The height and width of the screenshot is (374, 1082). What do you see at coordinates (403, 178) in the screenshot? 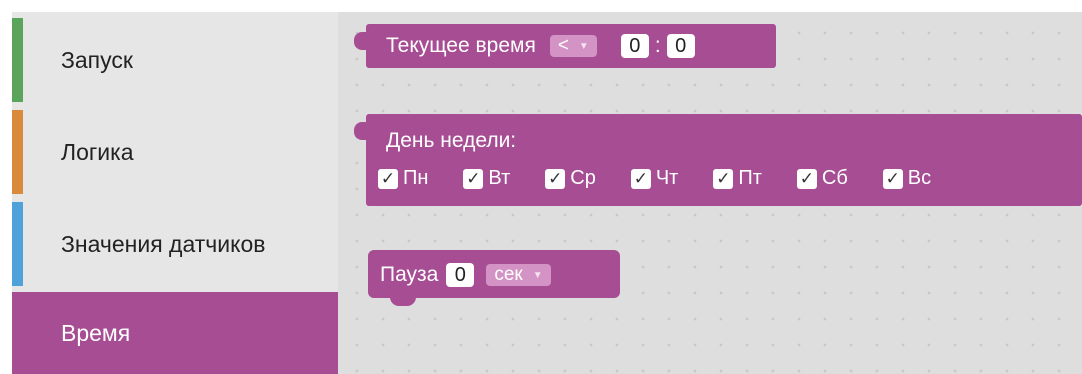
I see `day-checkbox-mon: ✓ Пн` at bounding box center [403, 178].